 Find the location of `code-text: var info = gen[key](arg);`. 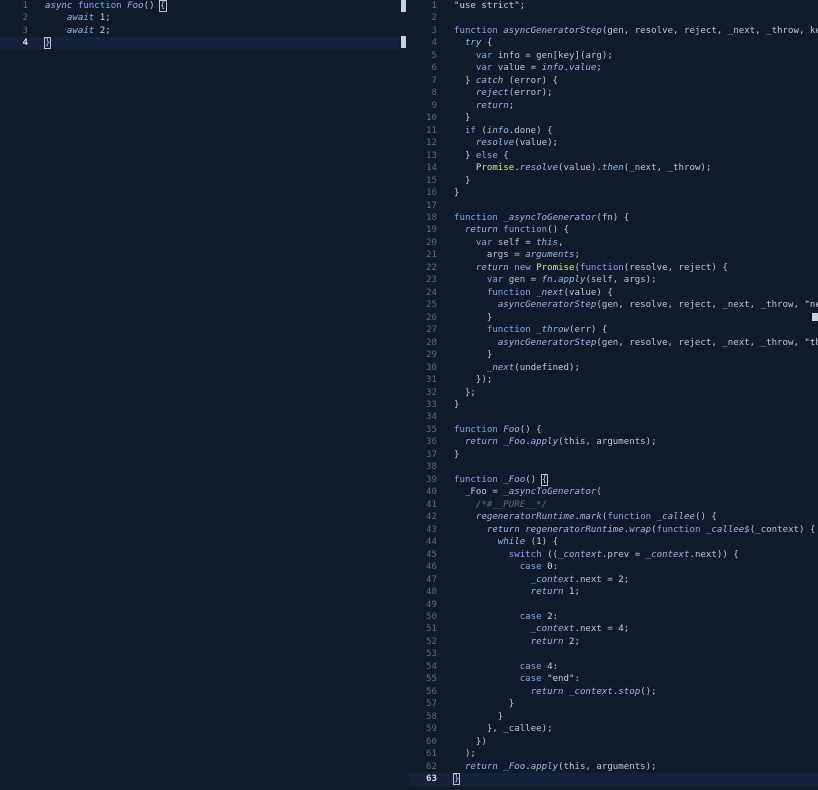

code-text: var info = gen[key](arg); is located at coordinates (636, 56).